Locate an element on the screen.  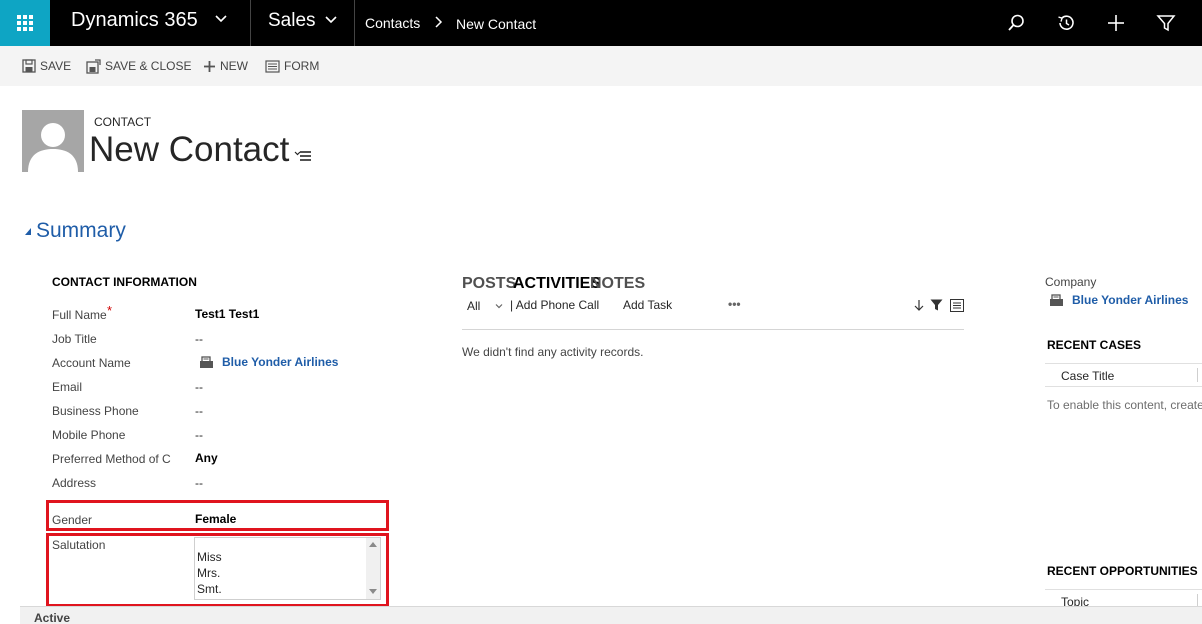
preferred-contact-label: Preferred Method of C is located at coordinates (111, 459).